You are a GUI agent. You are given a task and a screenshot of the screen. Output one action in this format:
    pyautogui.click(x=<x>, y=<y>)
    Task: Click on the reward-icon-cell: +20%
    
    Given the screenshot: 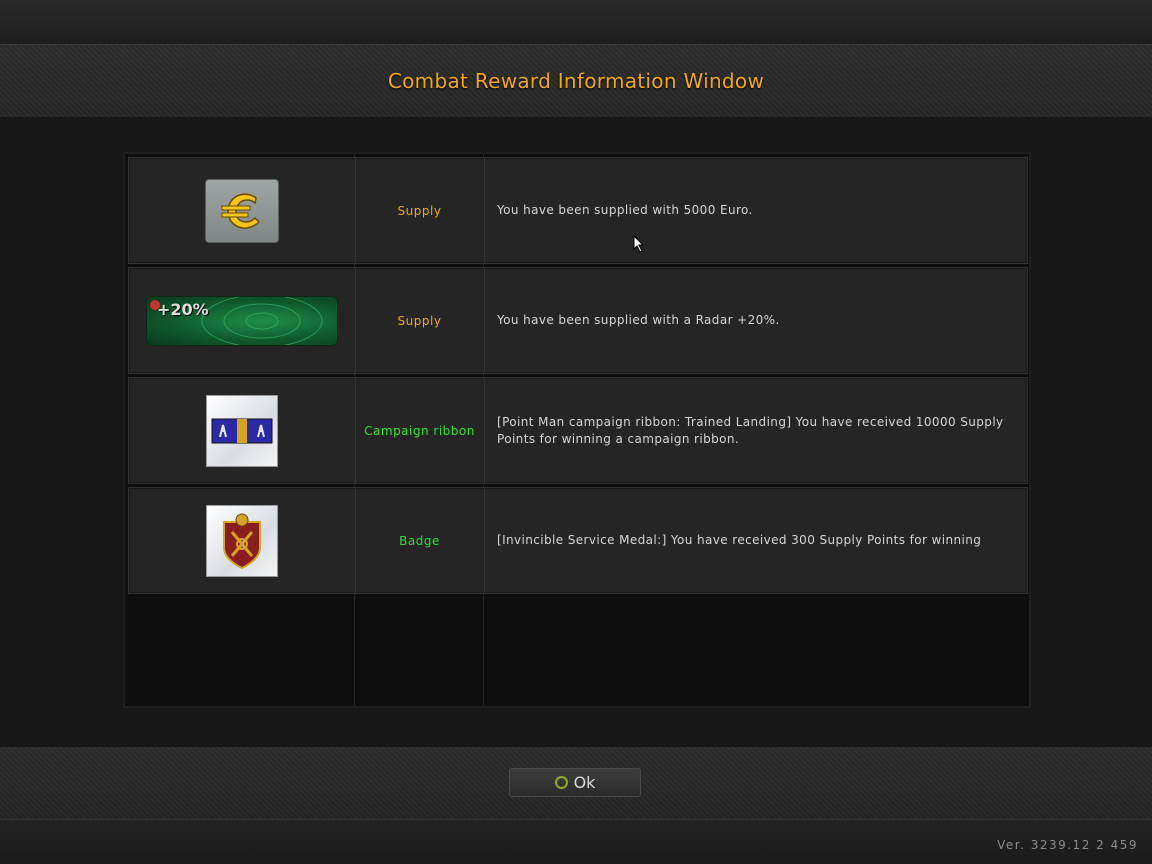 What is the action you would take?
    pyautogui.click(x=242, y=320)
    